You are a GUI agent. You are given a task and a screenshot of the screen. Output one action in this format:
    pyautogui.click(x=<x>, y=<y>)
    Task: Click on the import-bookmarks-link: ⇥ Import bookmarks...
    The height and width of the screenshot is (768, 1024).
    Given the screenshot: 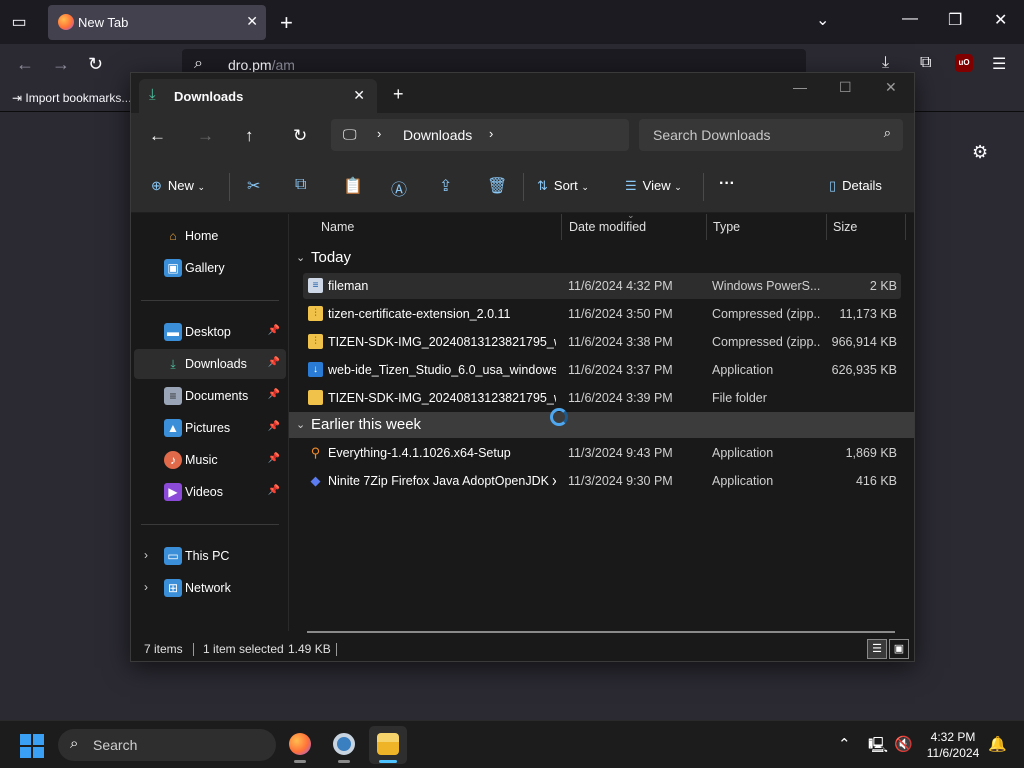 What is the action you would take?
    pyautogui.click(x=71, y=98)
    